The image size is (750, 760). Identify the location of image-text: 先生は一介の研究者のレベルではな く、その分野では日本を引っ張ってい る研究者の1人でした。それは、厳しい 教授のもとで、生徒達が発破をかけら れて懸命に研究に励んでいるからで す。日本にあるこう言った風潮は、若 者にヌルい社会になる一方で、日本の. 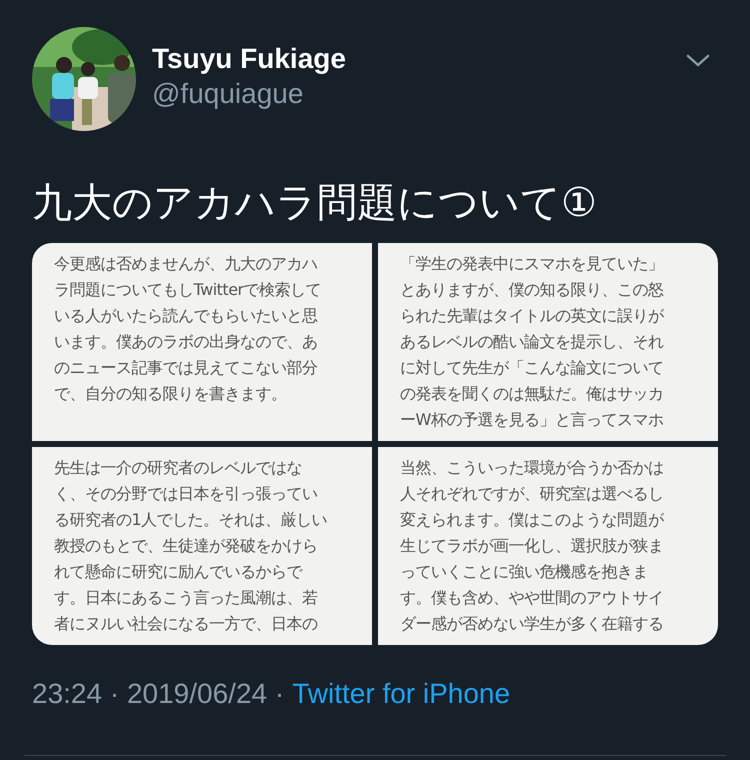
(191, 546).